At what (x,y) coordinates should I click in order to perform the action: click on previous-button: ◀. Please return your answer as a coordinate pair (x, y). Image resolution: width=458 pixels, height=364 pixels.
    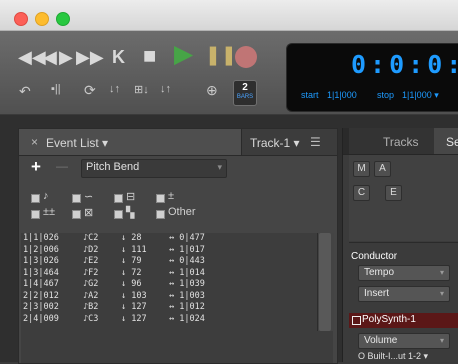
    Looking at the image, I should click on (50, 57).